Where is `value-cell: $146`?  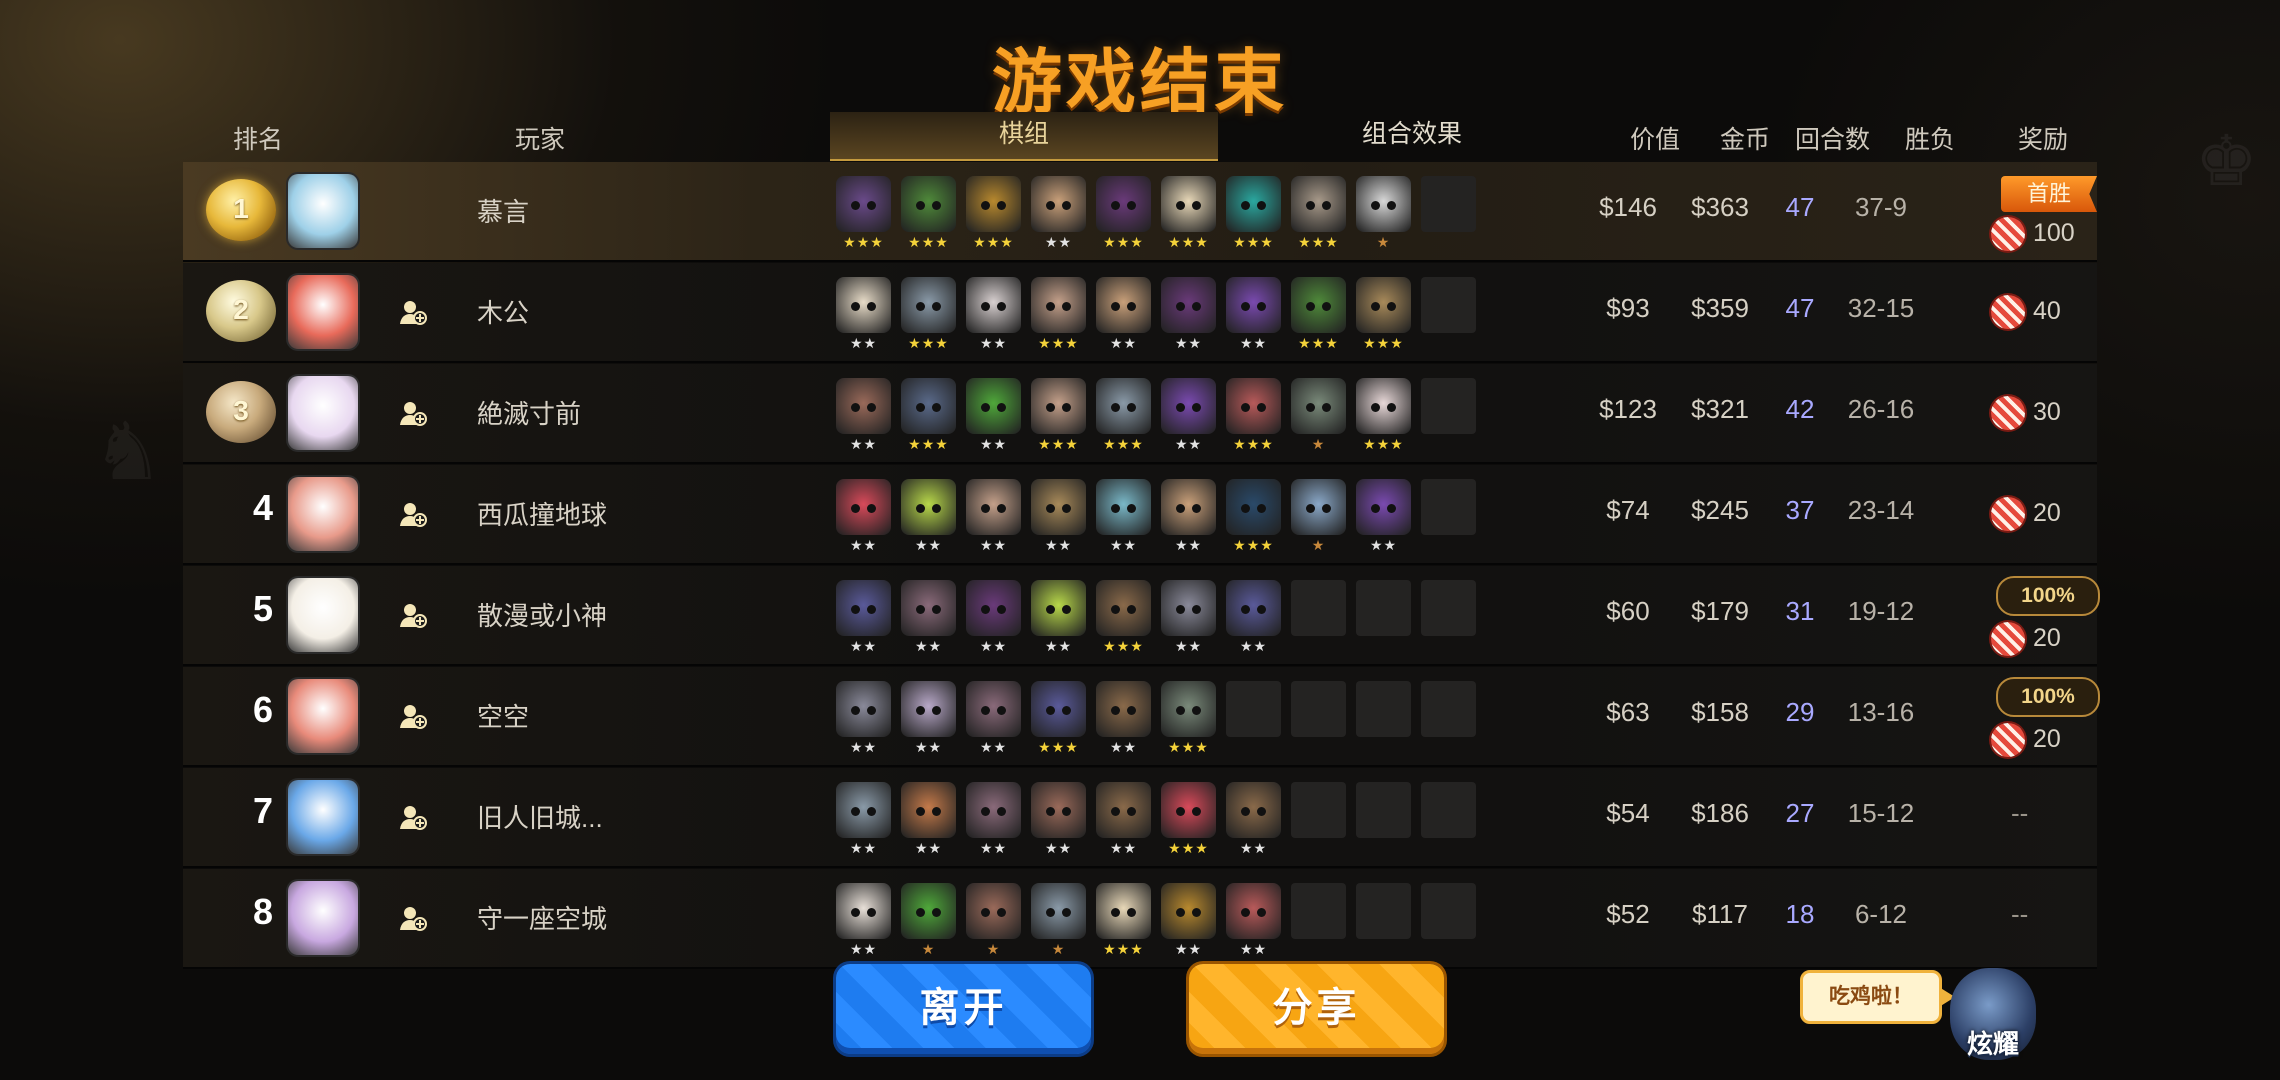
value-cell: $146 is located at coordinates (1628, 207).